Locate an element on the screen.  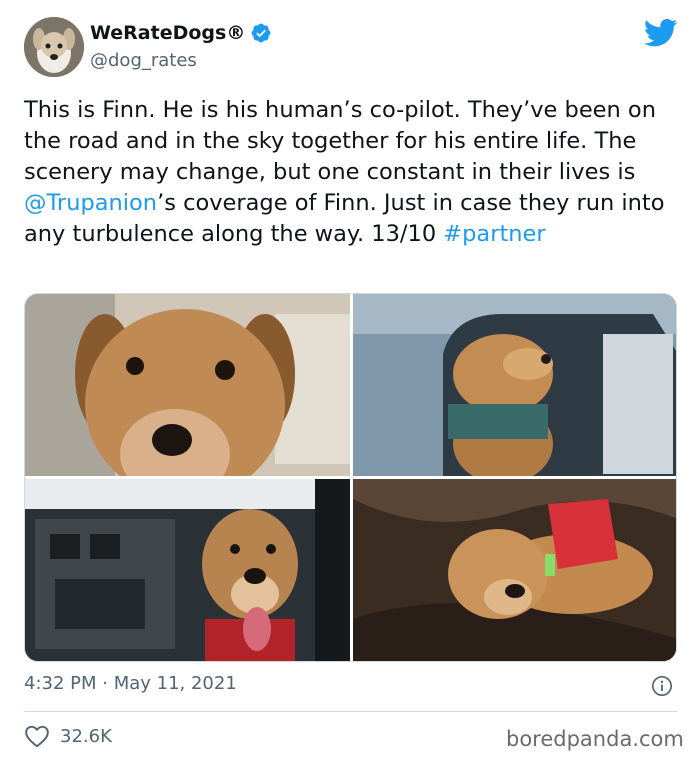
author-handle: @dog_rates is located at coordinates (143, 60).